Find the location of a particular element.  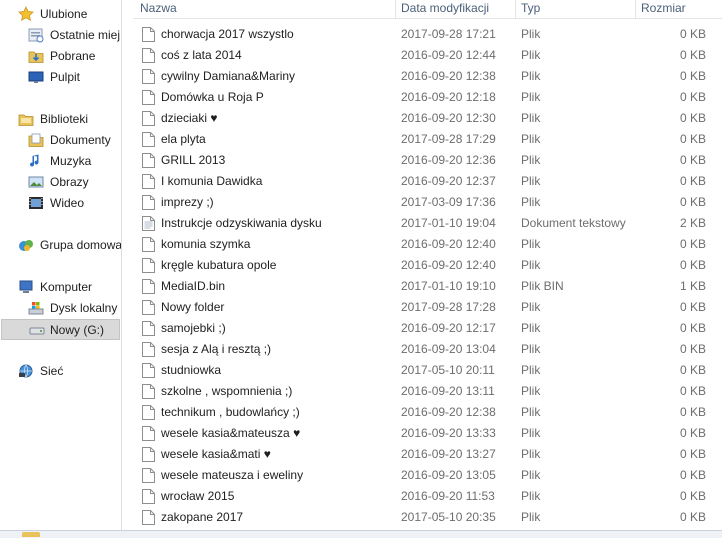

column-header-type: Typ is located at coordinates (530, 9).